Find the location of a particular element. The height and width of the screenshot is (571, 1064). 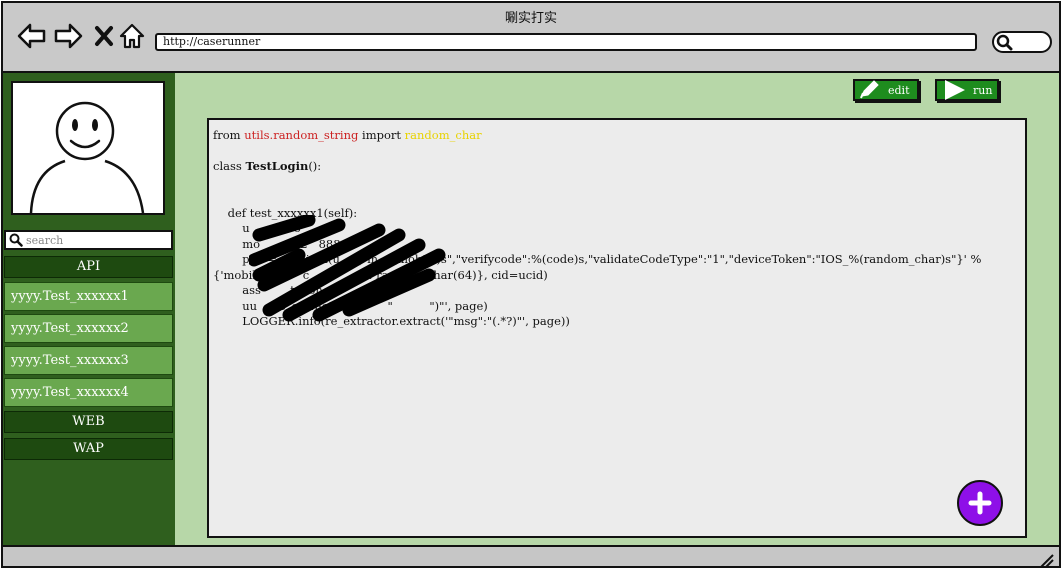

category-wap: WAP is located at coordinates (88, 449).